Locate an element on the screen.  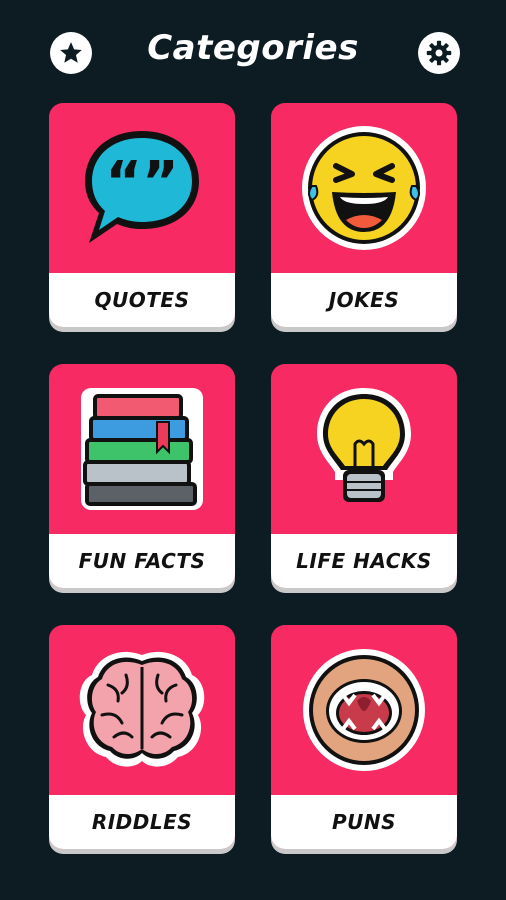
category-card-jokes: JOKES is located at coordinates (364, 215).